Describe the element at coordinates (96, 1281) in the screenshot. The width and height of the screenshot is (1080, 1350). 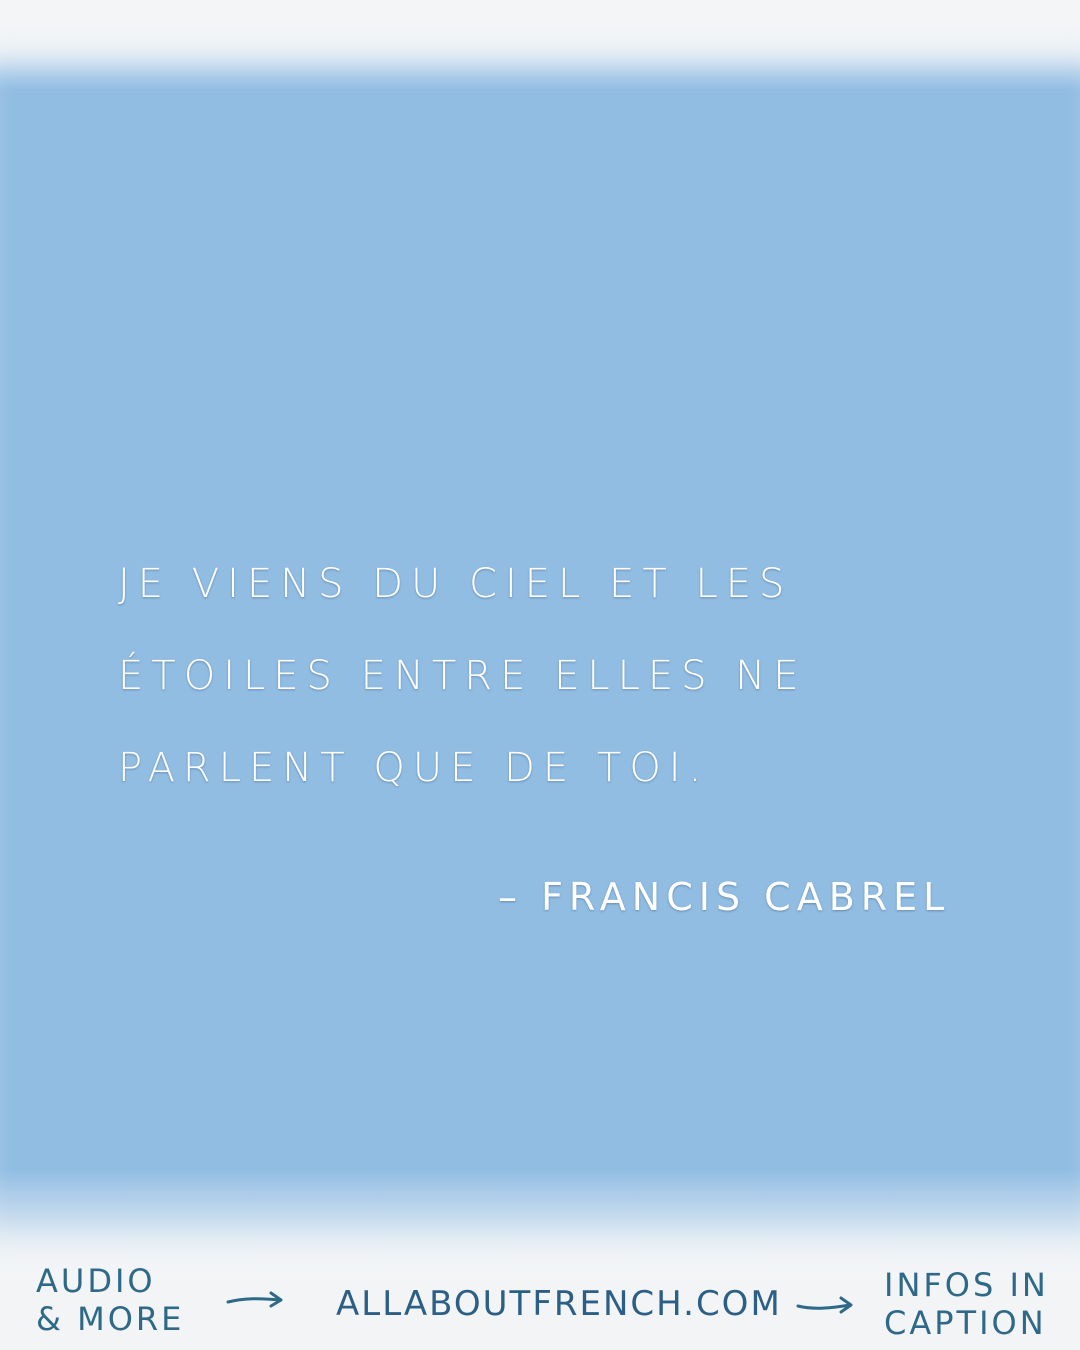
I see `footer-left-line: AUDIO` at that location.